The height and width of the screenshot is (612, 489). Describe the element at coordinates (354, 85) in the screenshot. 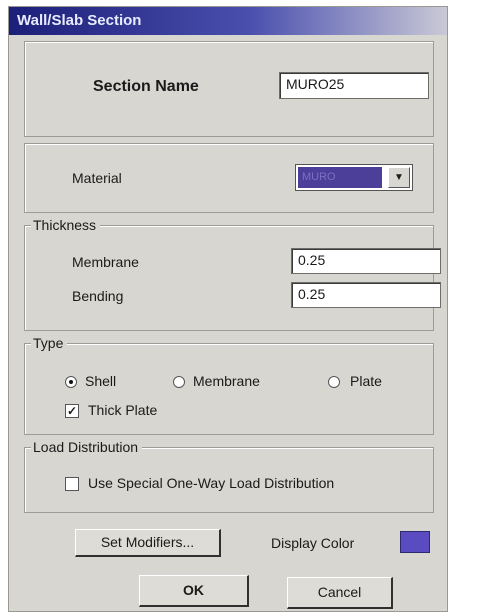

I see `section-name-input: MURO25` at that location.